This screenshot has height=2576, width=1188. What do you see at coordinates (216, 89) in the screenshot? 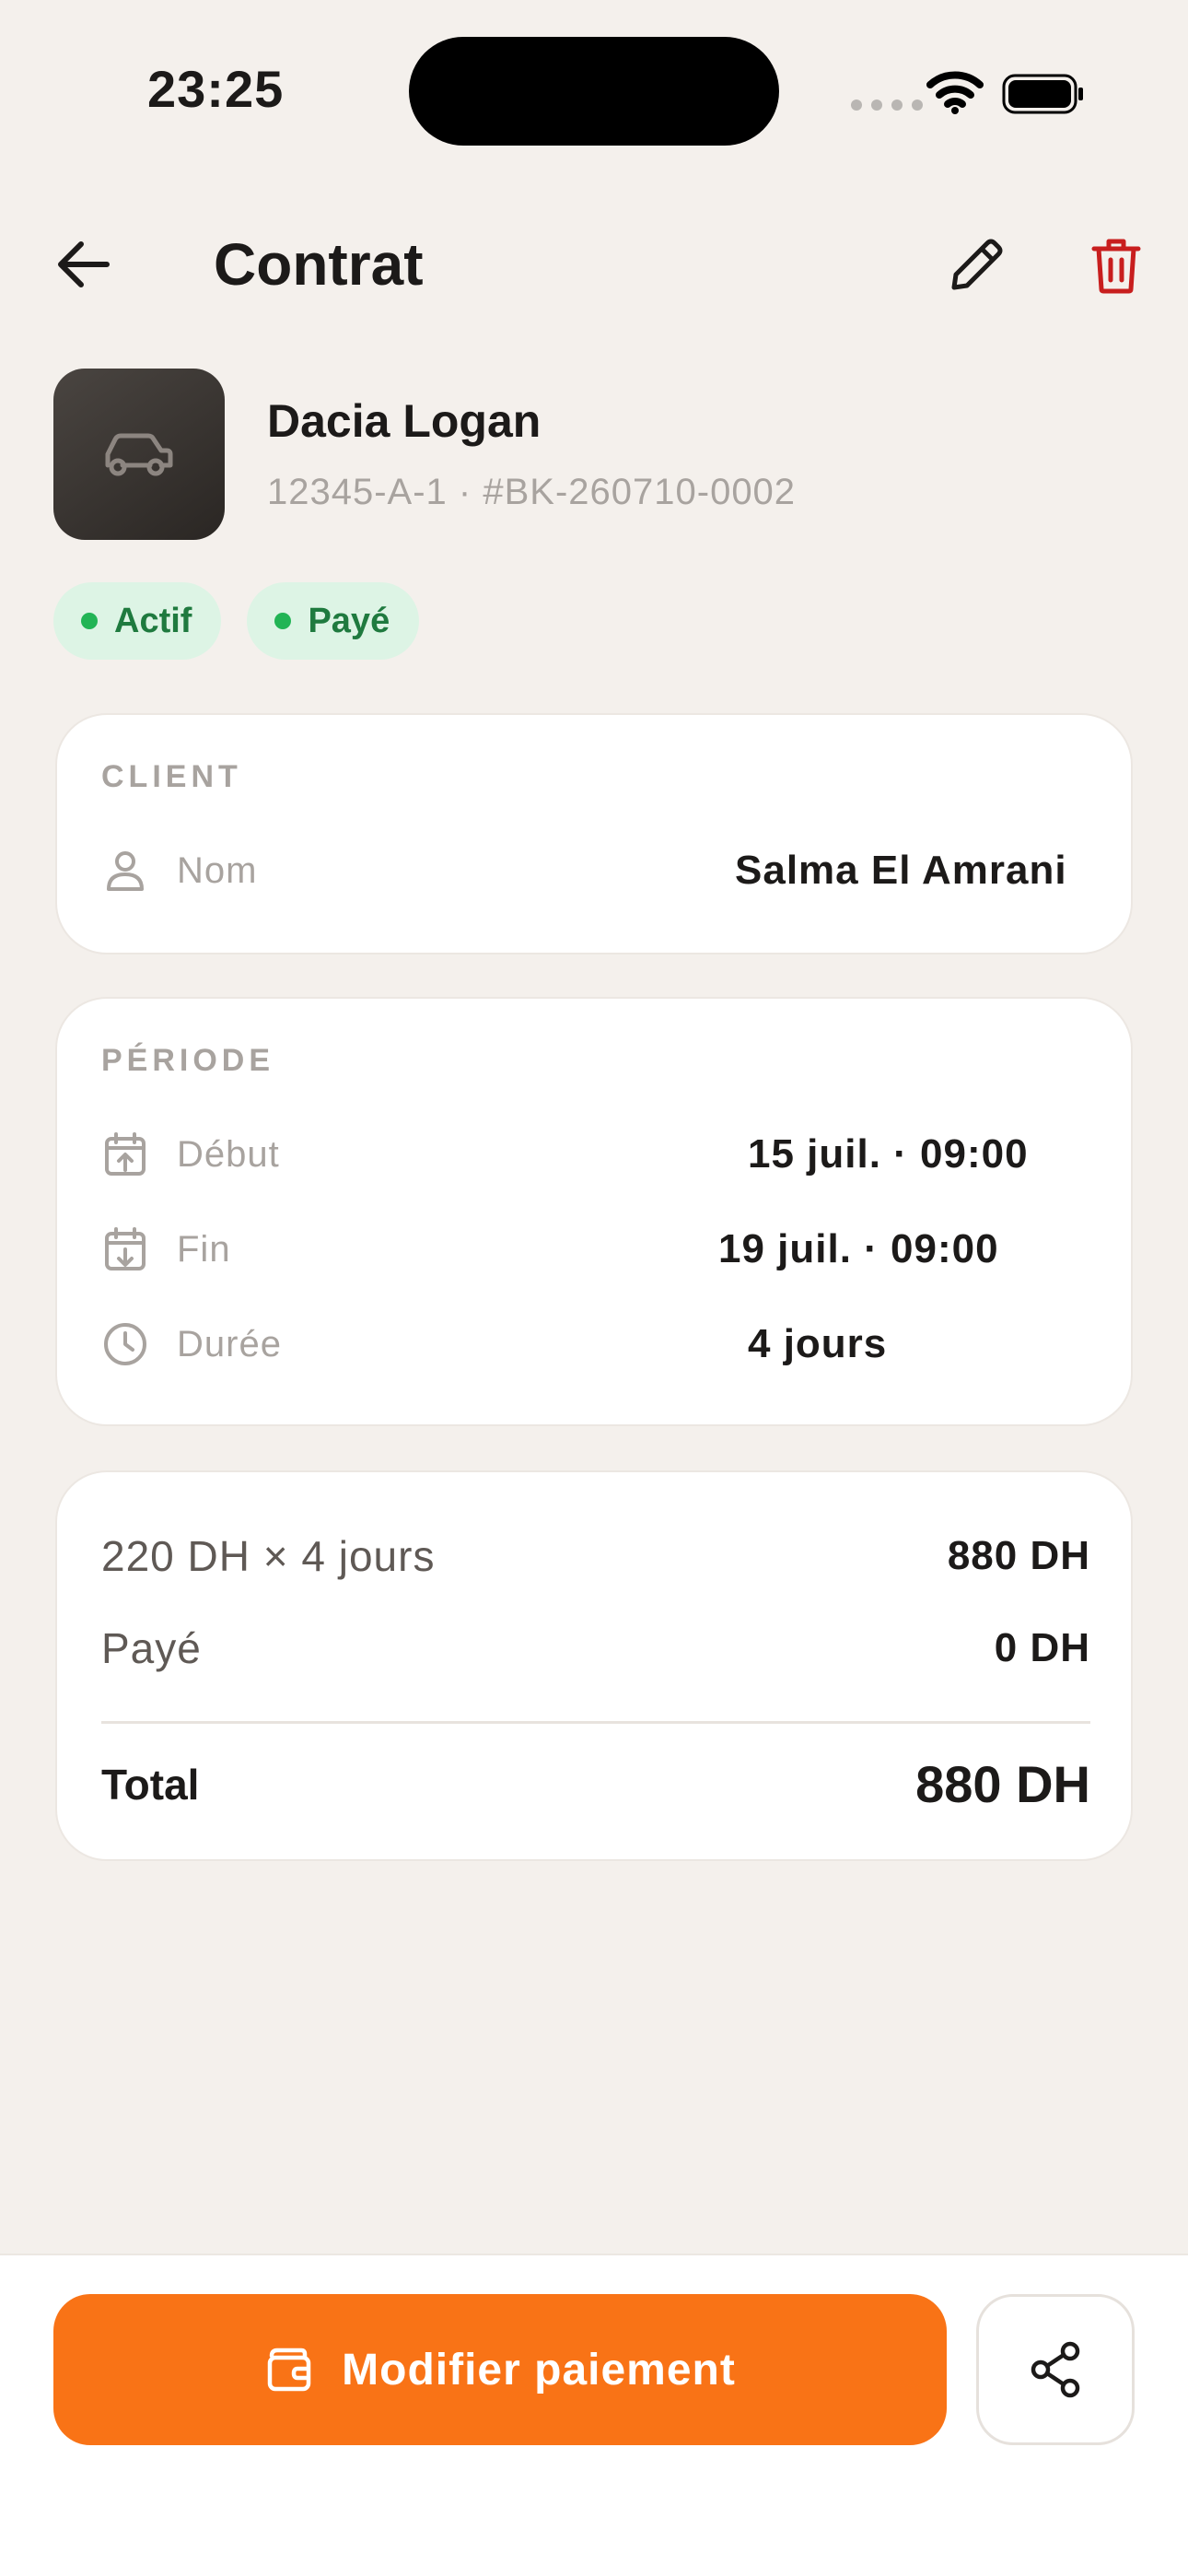
I see `status-time: 23:25` at bounding box center [216, 89].